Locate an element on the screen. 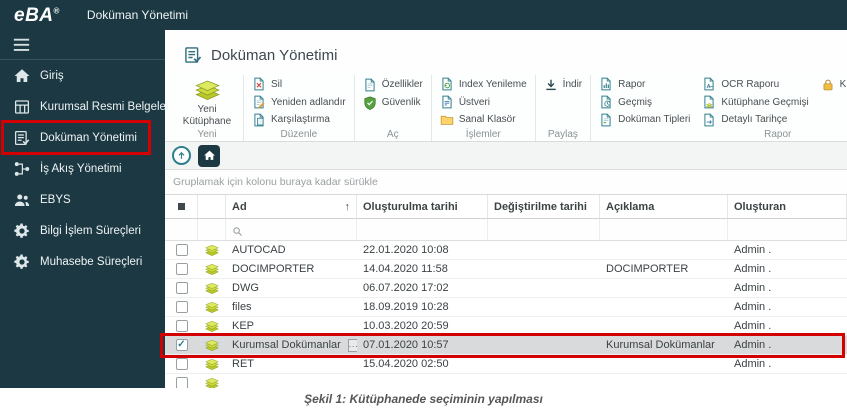 The image size is (847, 410). column-header-olusturan: Oluşturan is located at coordinates (787, 206).